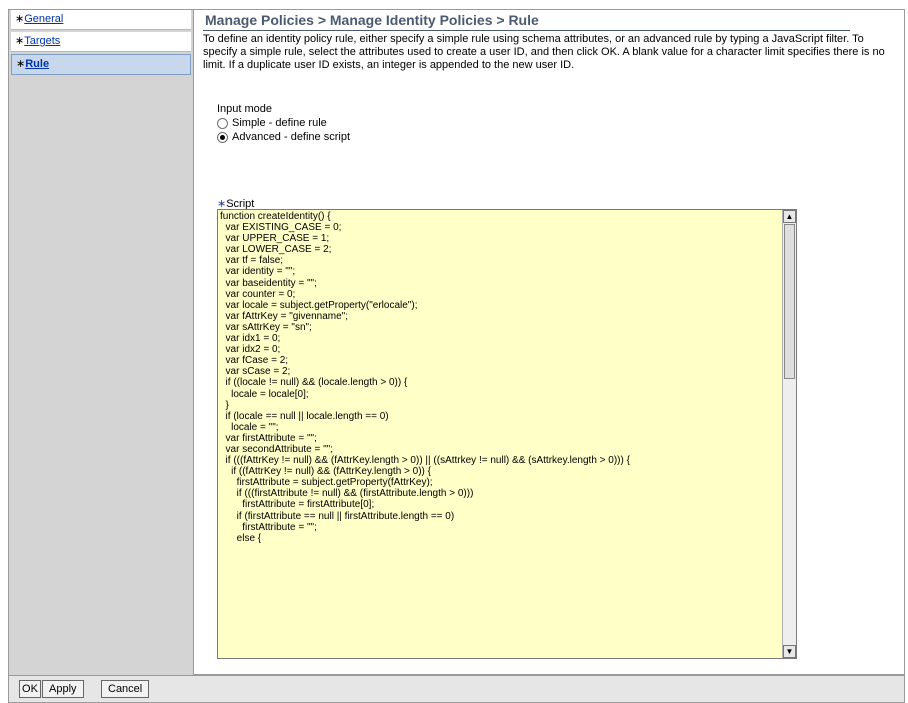 This screenshot has width=908, height=703. What do you see at coordinates (279, 123) in the screenshot?
I see `radio-simple-label: Simple - define rule` at bounding box center [279, 123].